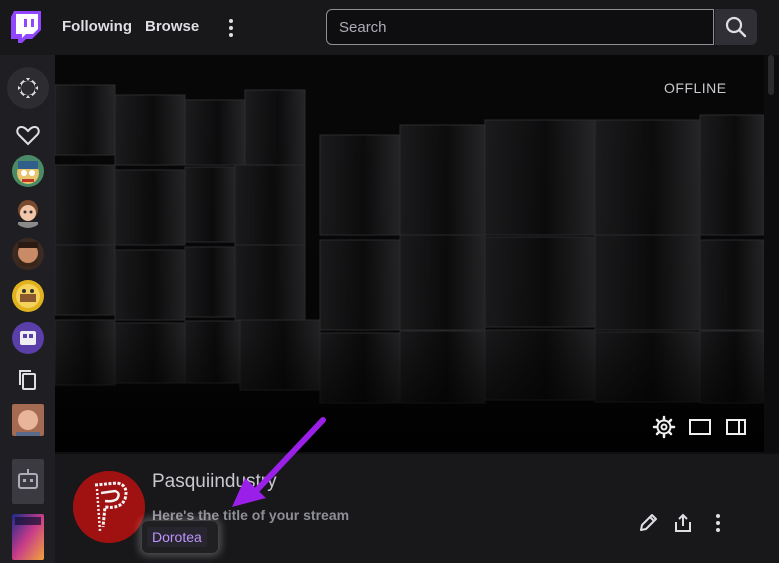 This screenshot has height=563, width=779. Describe the element at coordinates (664, 427) in the screenshot. I see `settings-icon` at that location.